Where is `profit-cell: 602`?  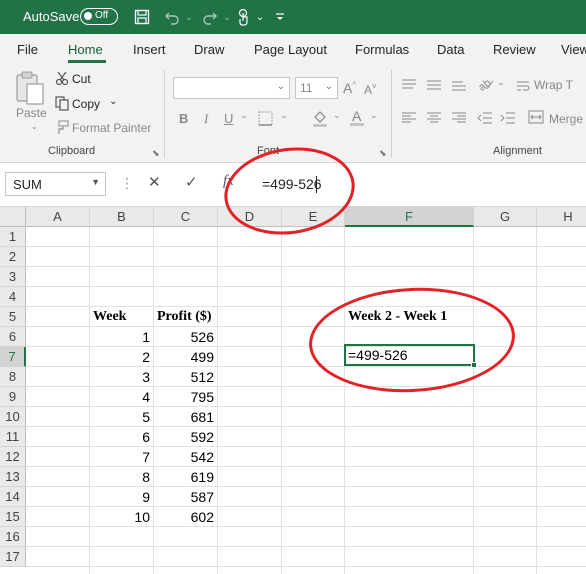
profit-cell: 602 is located at coordinates (186, 517).